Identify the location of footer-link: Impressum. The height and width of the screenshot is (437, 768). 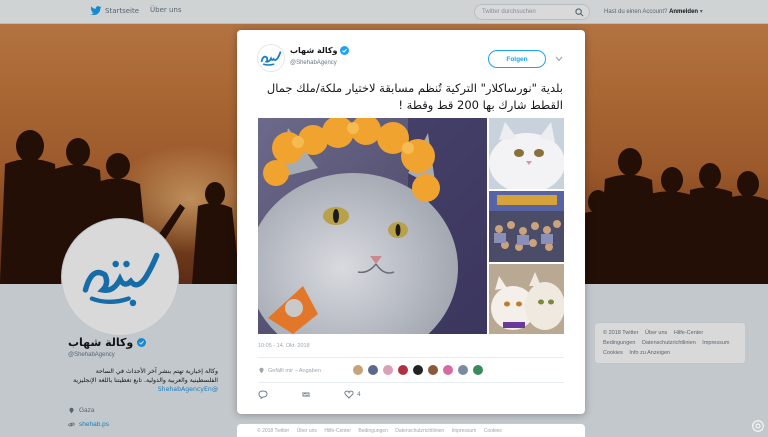
(464, 431).